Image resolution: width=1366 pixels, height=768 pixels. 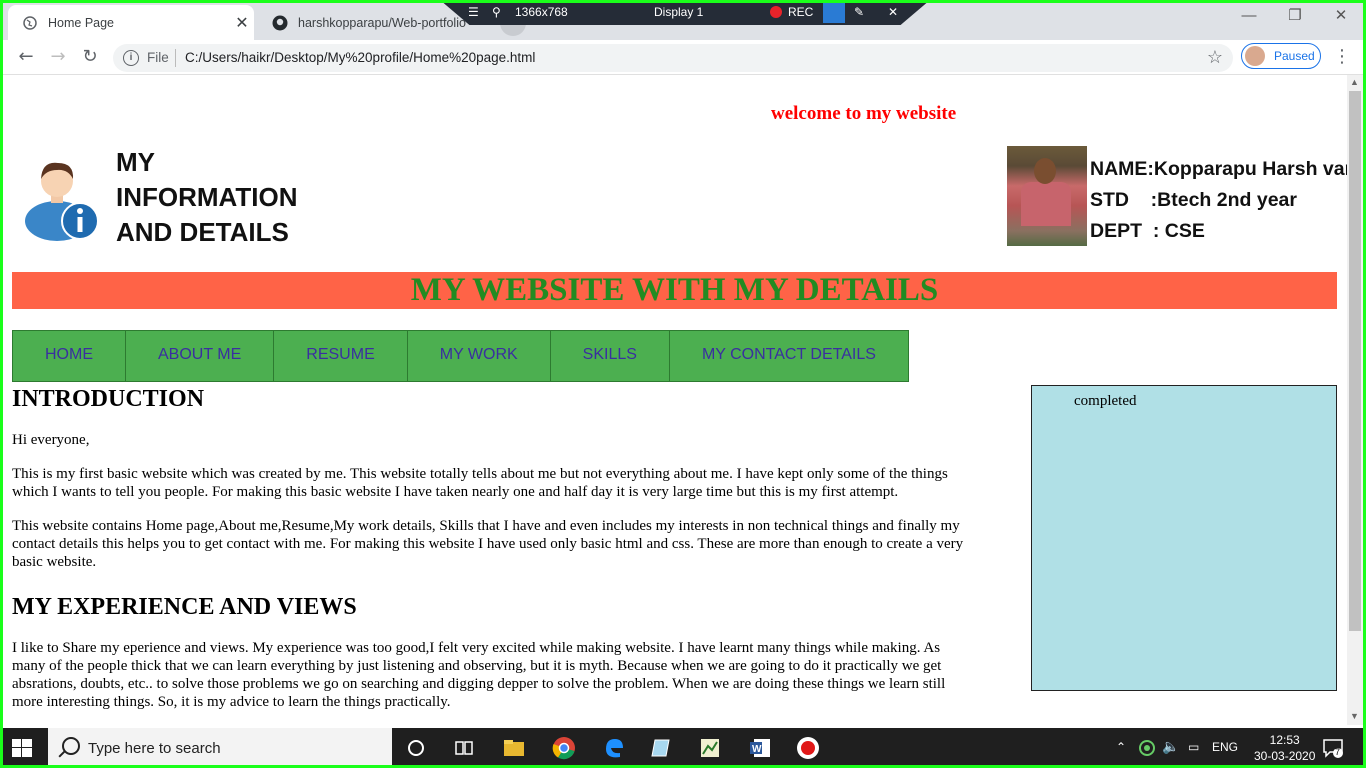 I want to click on info-title-line: AND DETAILS, so click(x=202, y=232).